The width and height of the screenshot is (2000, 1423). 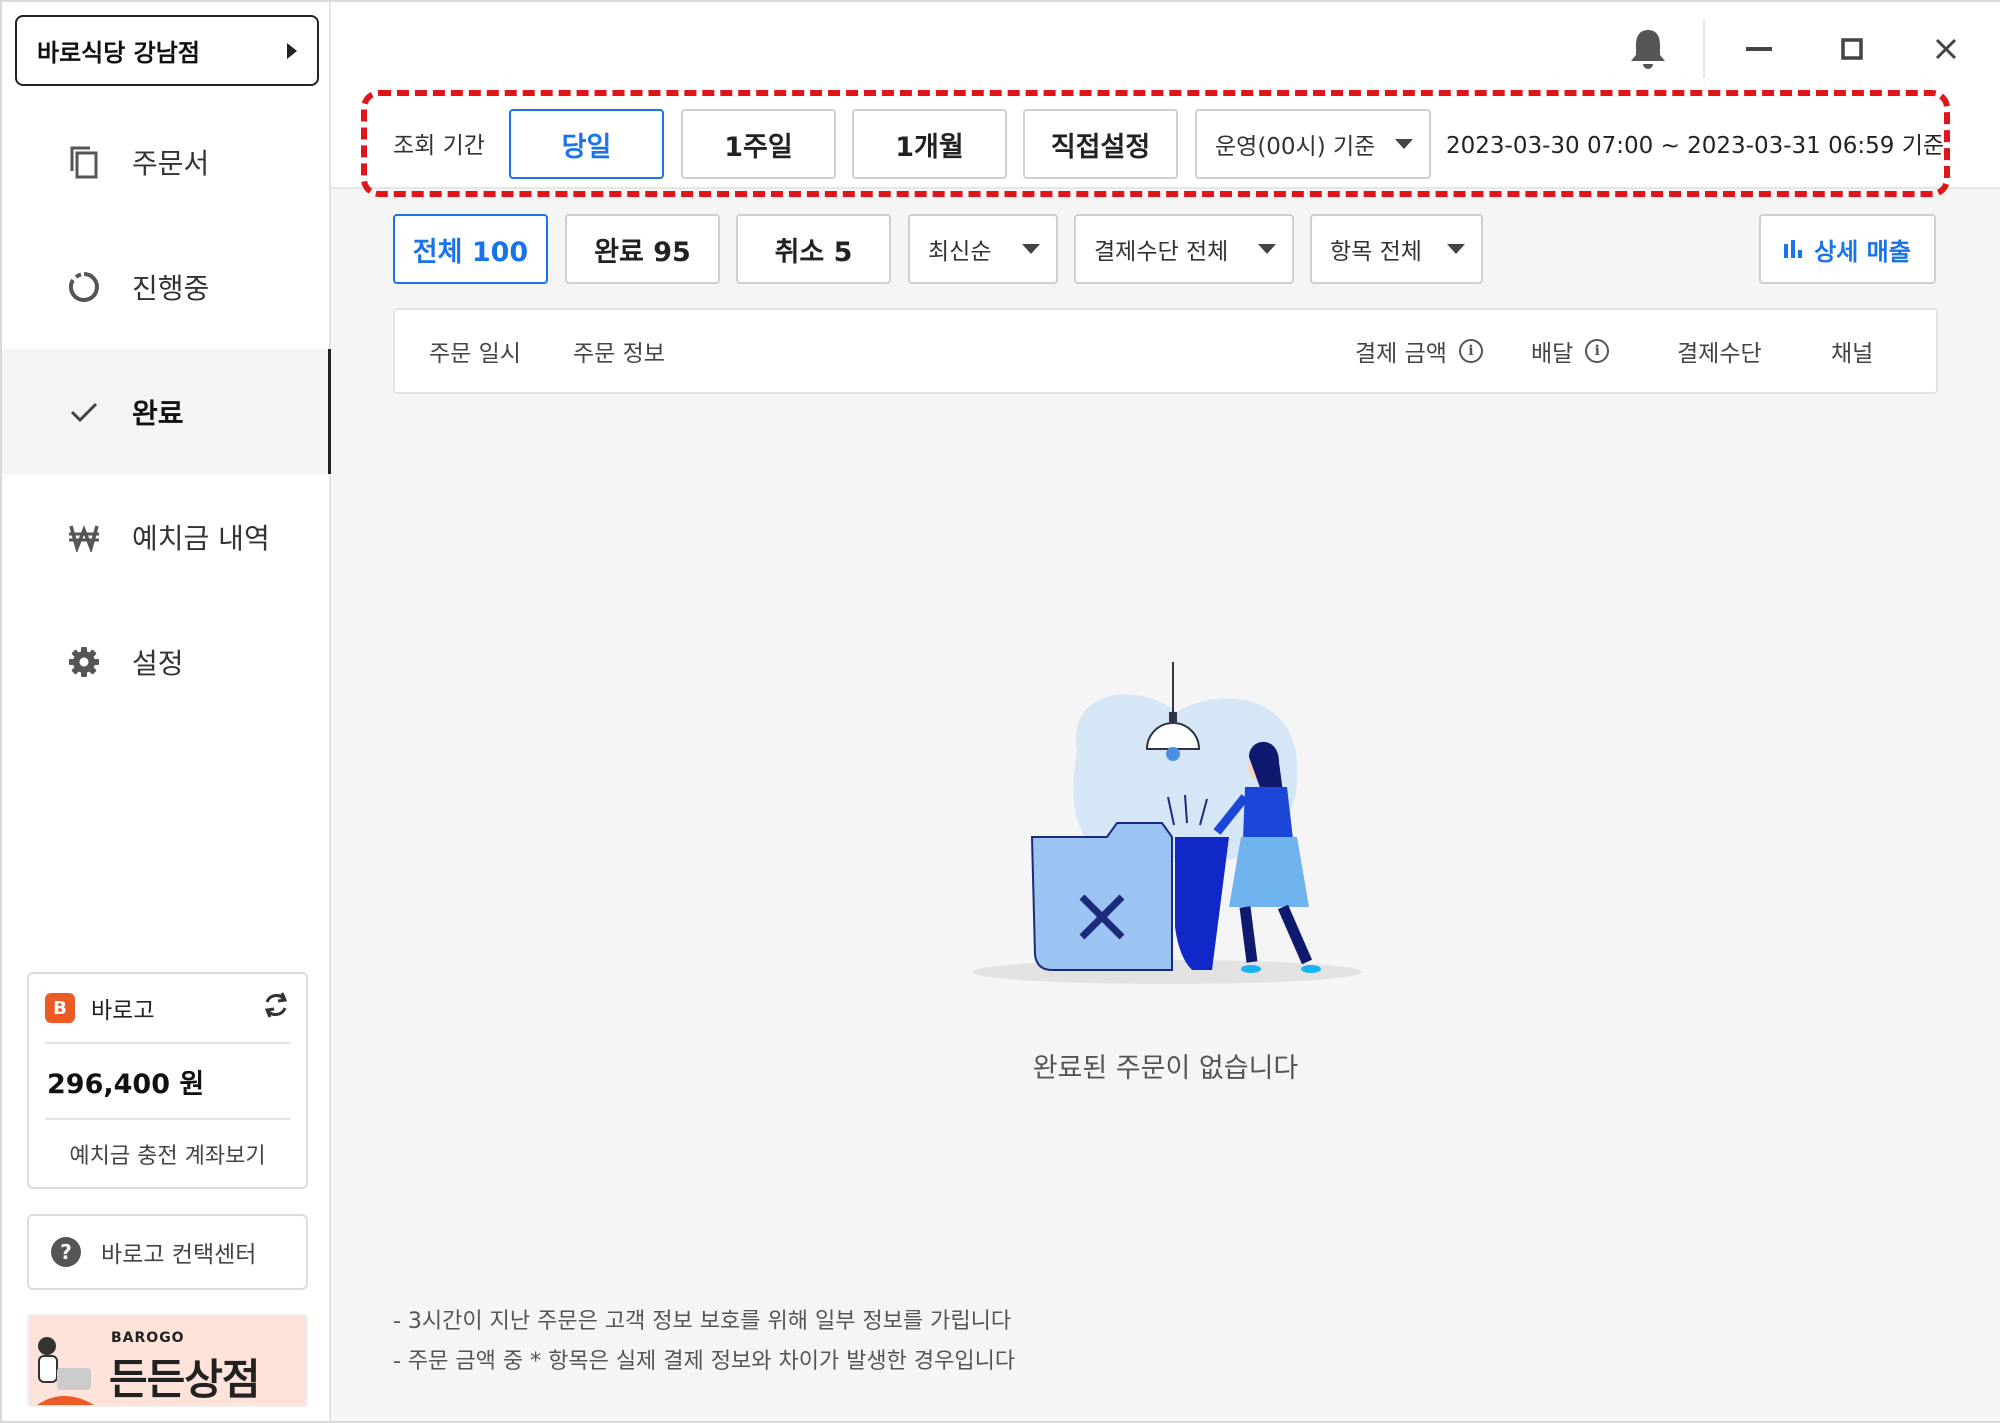 What do you see at coordinates (123, 1011) in the screenshot?
I see `deposit-brand: 바로고` at bounding box center [123, 1011].